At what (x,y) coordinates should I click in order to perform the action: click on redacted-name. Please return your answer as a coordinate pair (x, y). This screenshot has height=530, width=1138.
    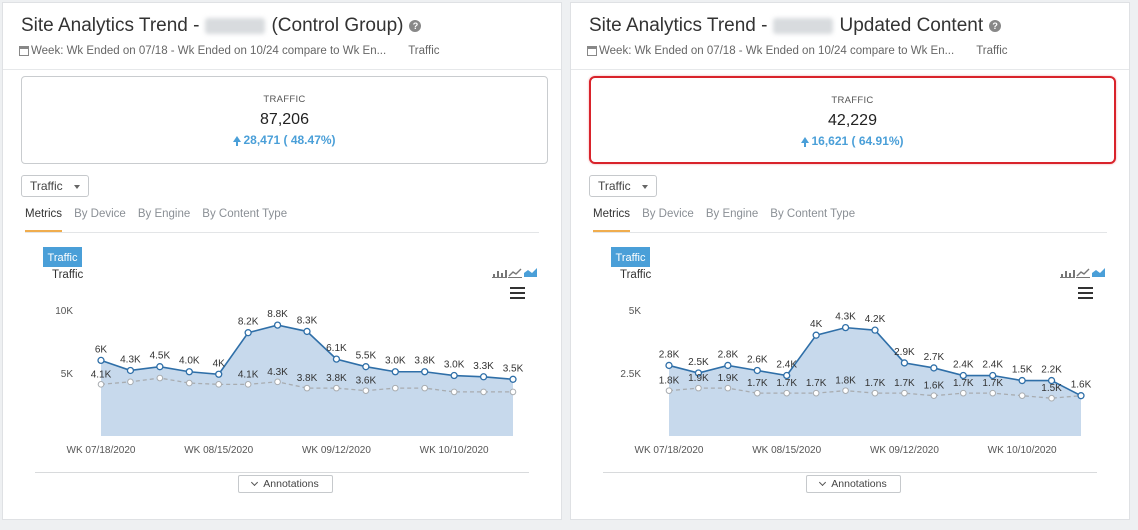
    Looking at the image, I should click on (803, 26).